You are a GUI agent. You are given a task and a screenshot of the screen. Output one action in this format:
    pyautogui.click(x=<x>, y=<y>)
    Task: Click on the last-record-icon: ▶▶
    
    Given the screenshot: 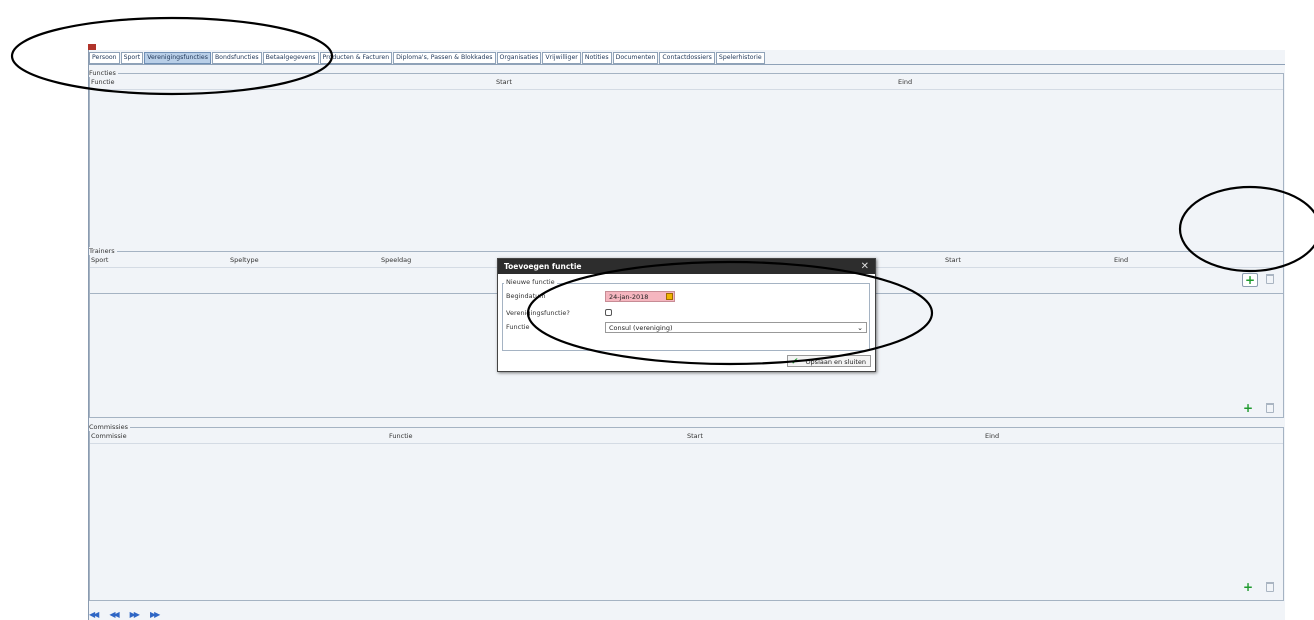 What is the action you would take?
    pyautogui.click(x=155, y=614)
    